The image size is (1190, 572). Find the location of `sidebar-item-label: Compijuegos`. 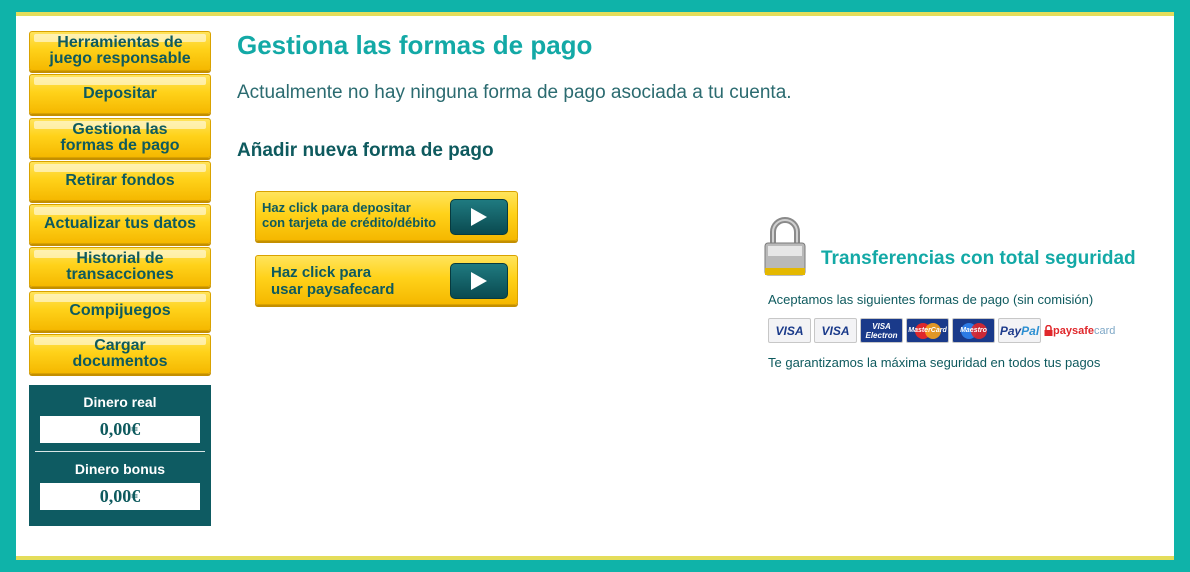

sidebar-item-label: Compijuegos is located at coordinates (120, 310).